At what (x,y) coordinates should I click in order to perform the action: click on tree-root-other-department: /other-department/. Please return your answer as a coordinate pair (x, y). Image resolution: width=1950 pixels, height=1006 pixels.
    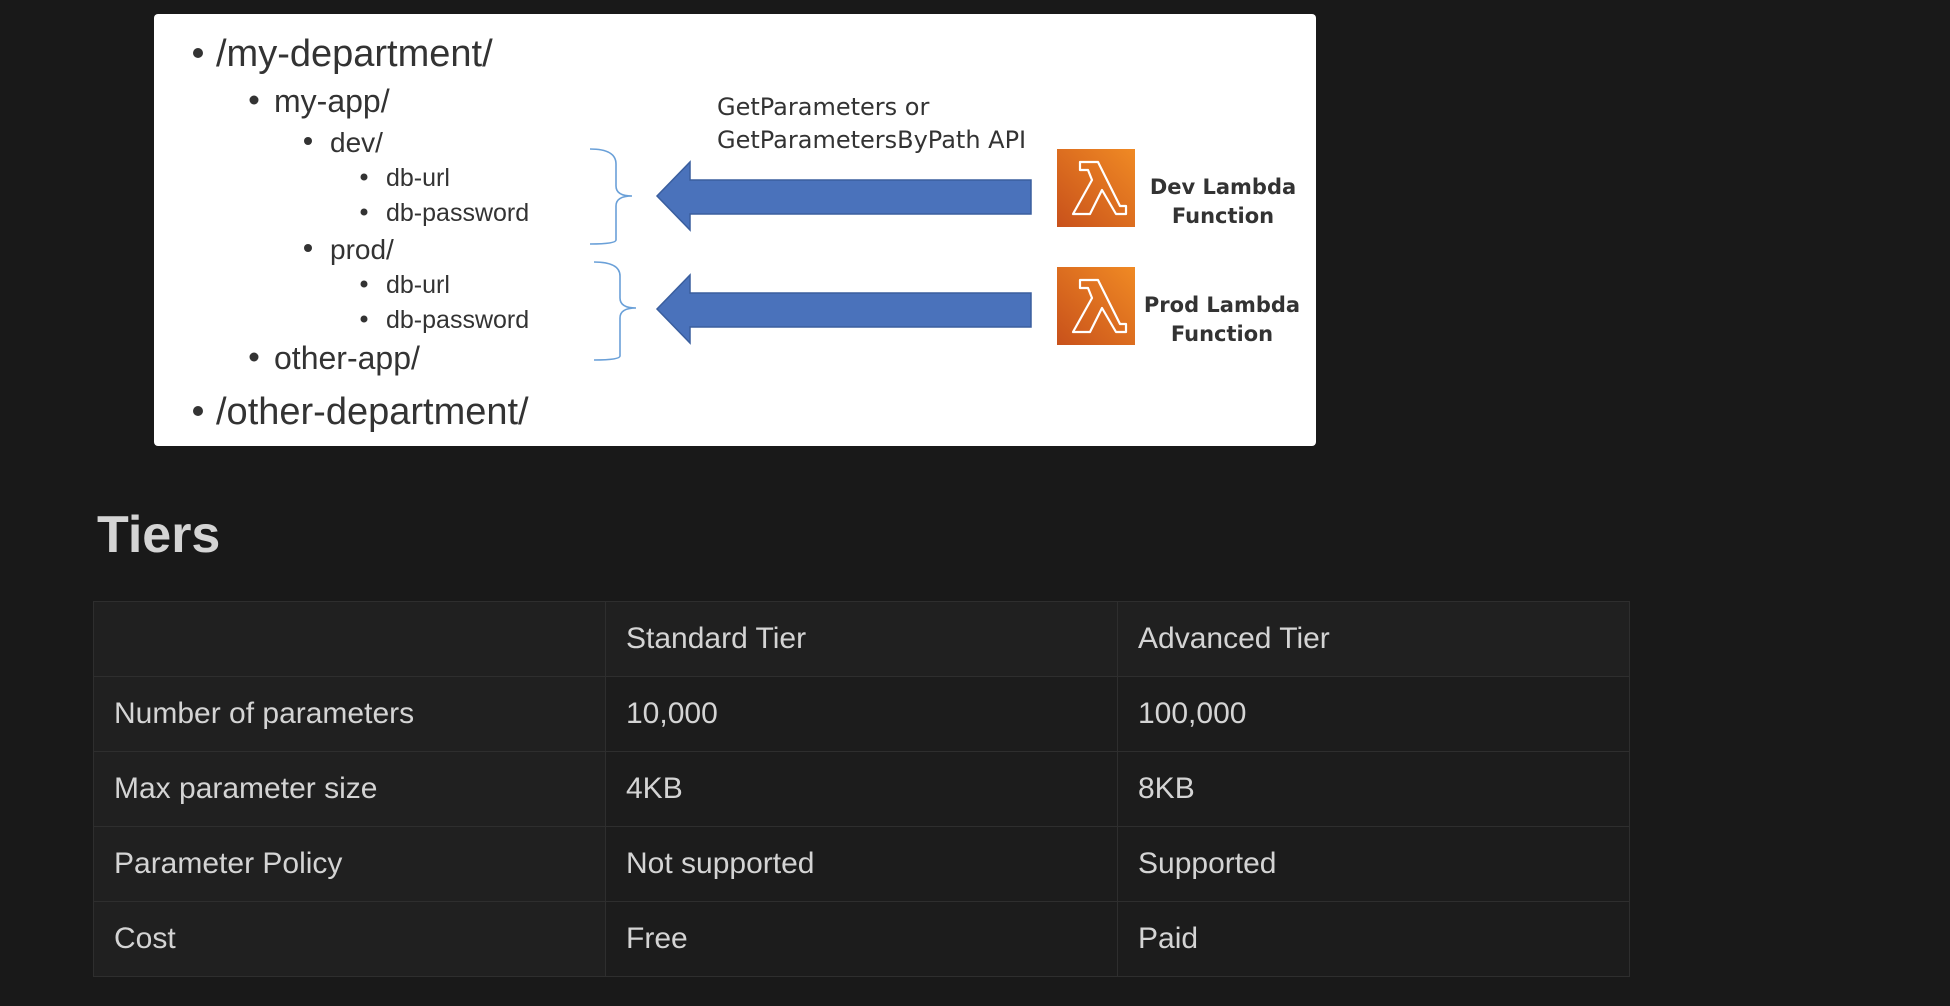
    Looking at the image, I should click on (372, 412).